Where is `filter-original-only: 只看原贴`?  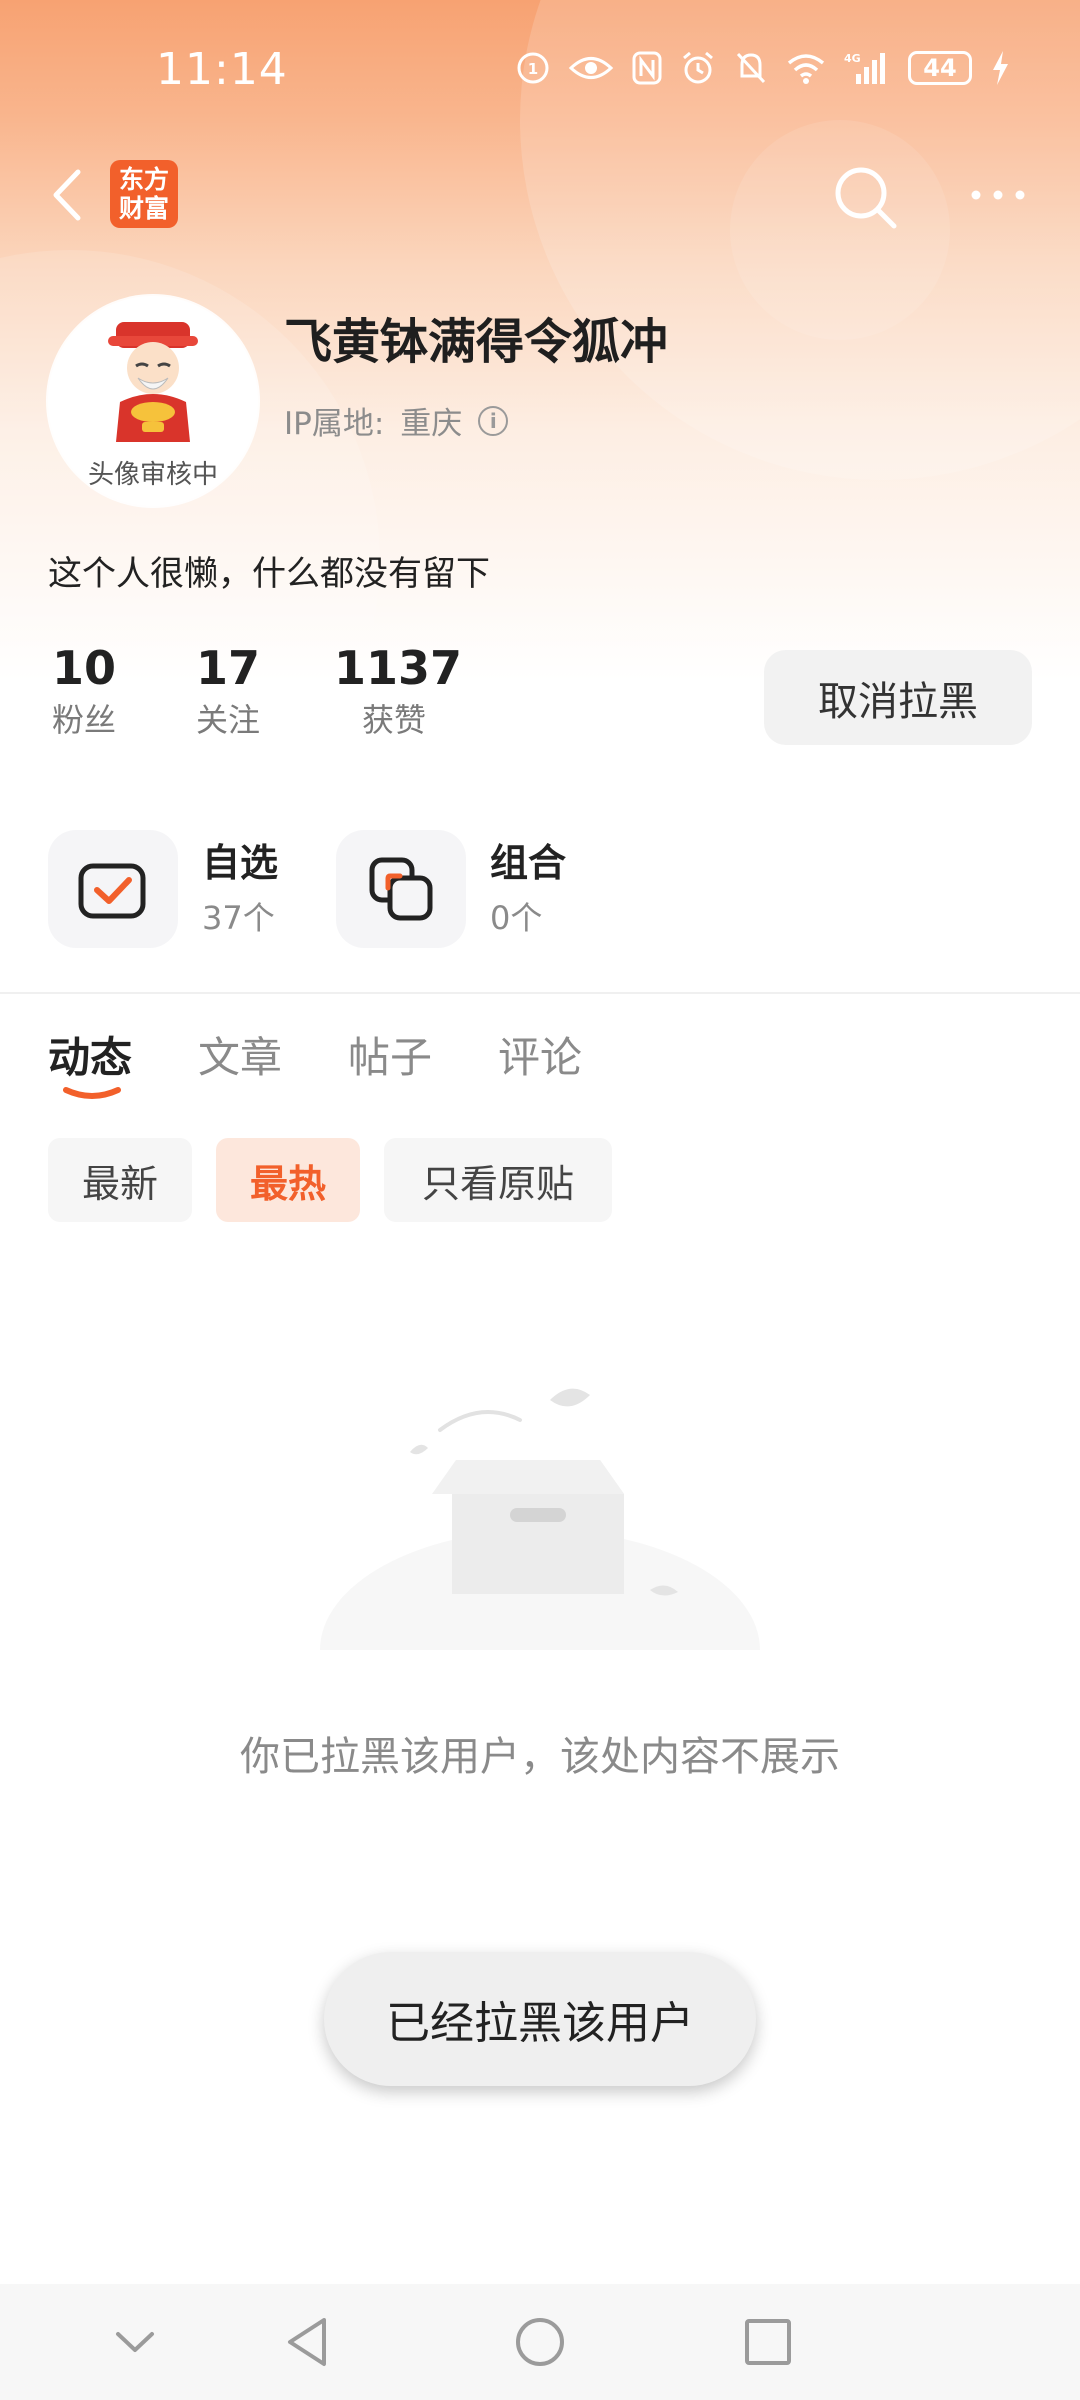
filter-original-only: 只看原贴 is located at coordinates (498, 1180).